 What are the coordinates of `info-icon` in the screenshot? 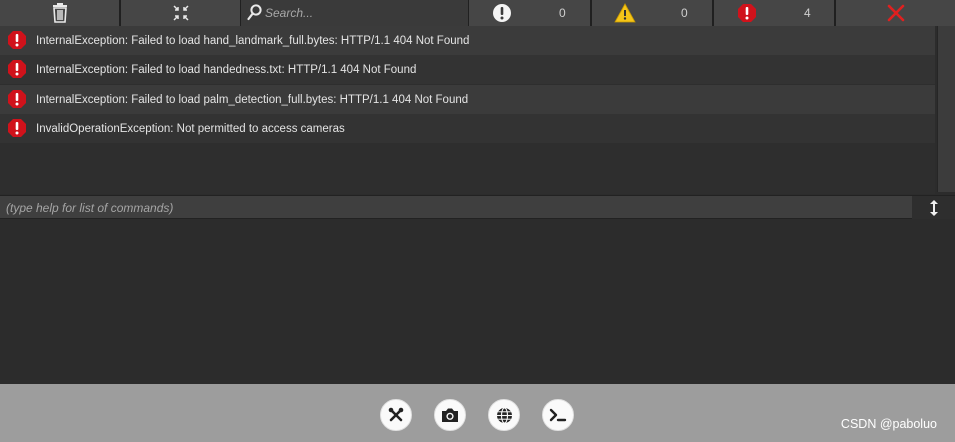 It's located at (502, 13).